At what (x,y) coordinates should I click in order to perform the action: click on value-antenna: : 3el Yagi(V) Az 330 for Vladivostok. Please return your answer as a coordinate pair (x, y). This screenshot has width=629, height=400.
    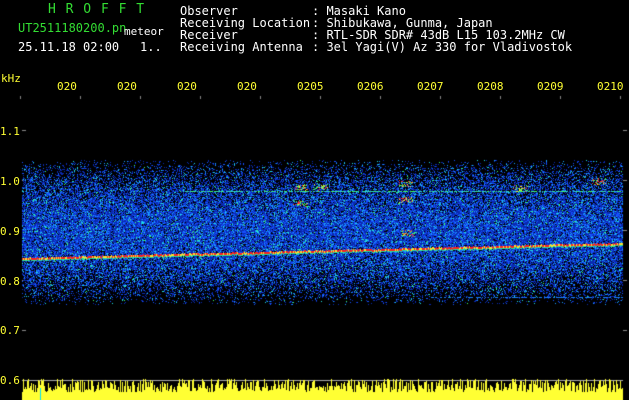
    Looking at the image, I should click on (442, 47).